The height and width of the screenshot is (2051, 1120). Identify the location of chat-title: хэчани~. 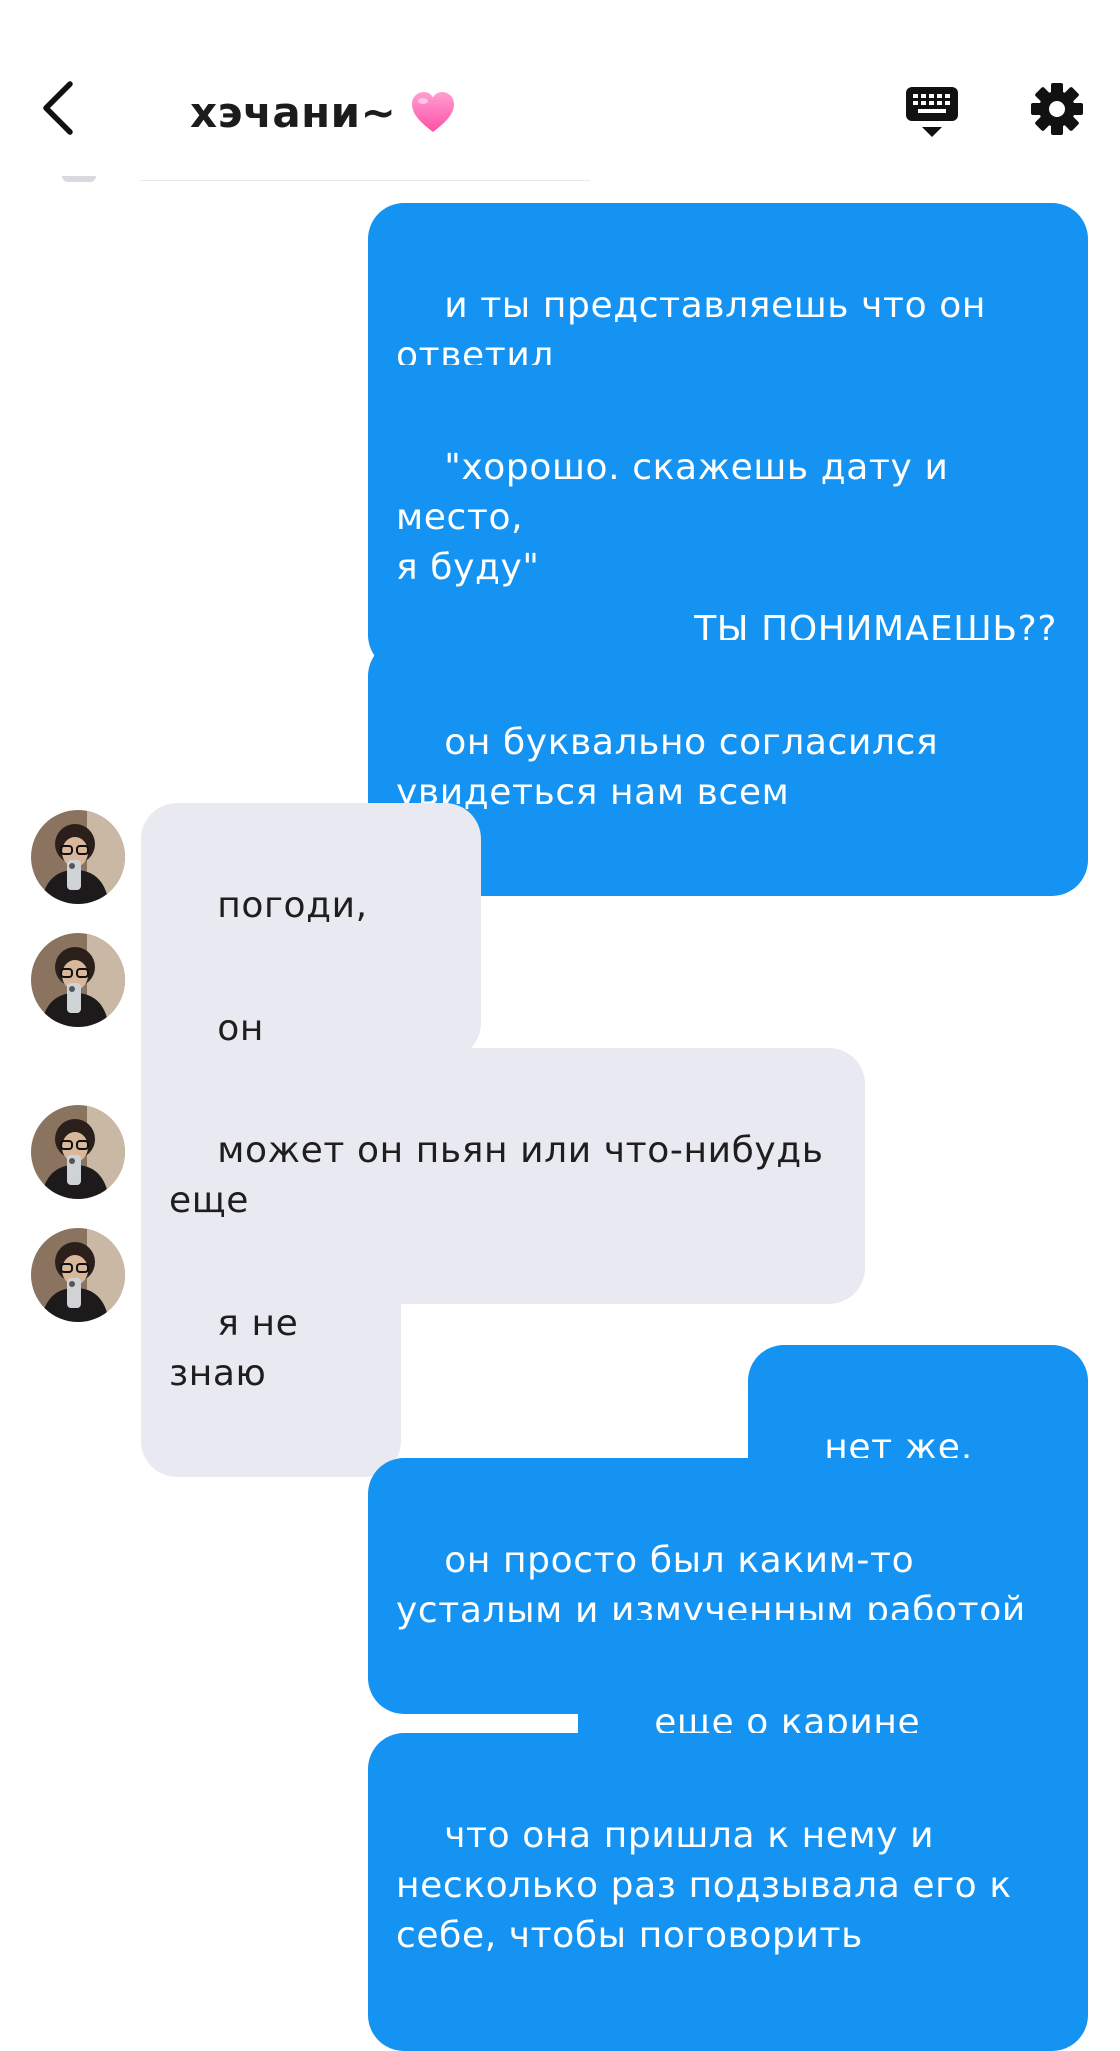
(323, 112).